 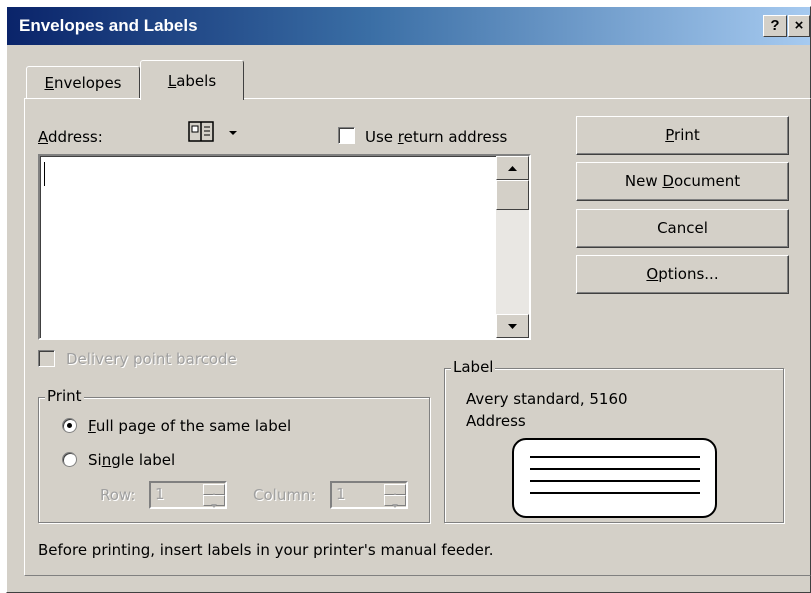 I want to click on tab-labels: Labels, so click(x=192, y=80).